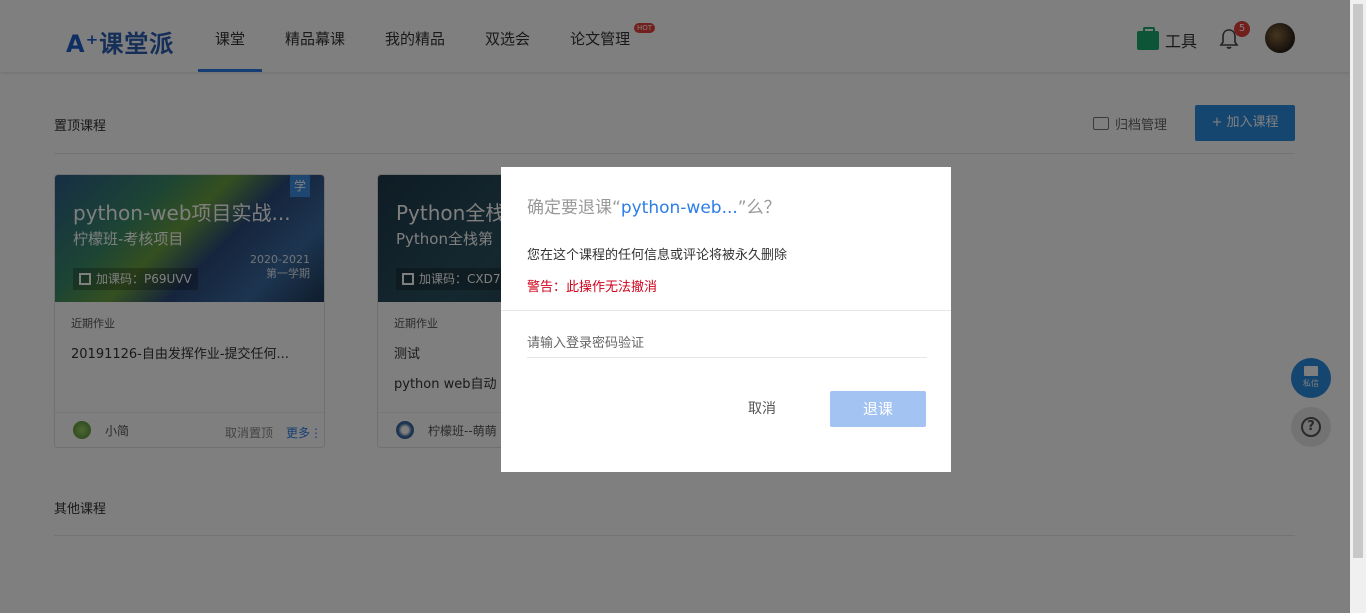  Describe the element at coordinates (878, 409) in the screenshot. I see `withdraw-button: 退课` at that location.